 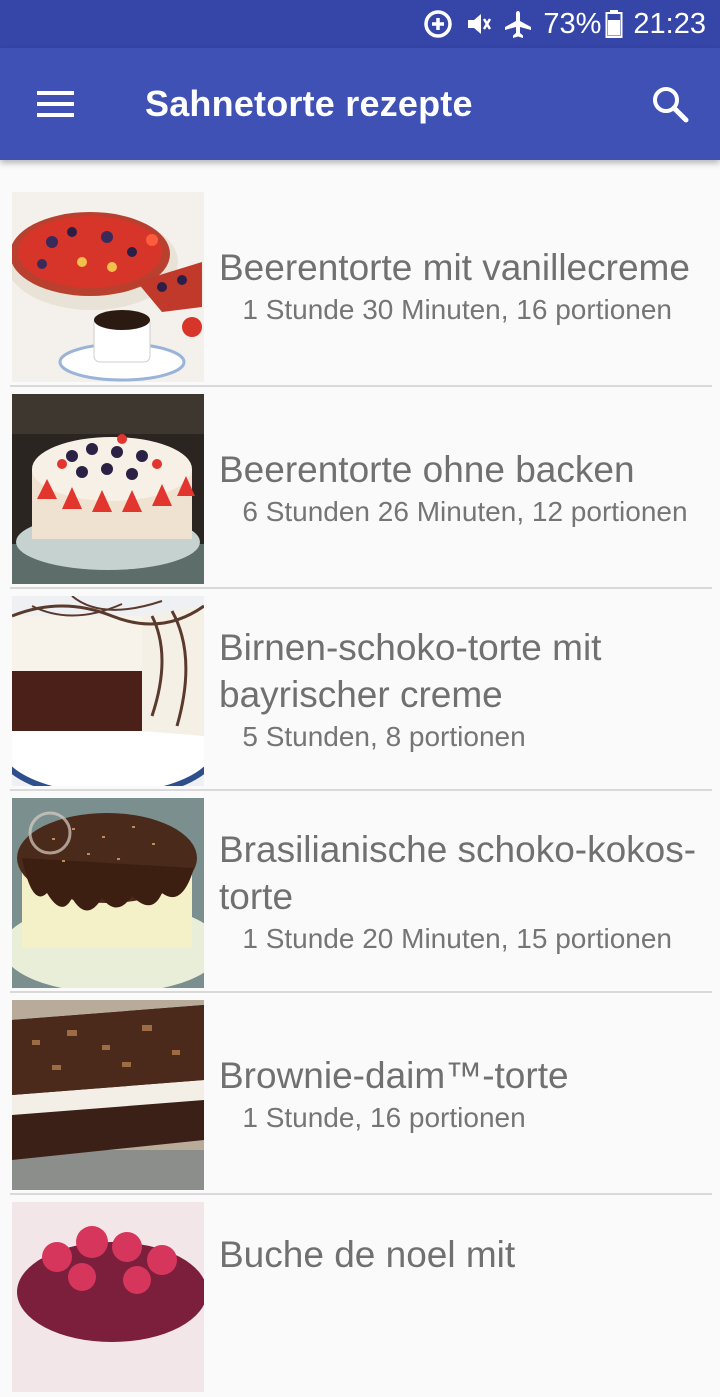 What do you see at coordinates (438, 24) in the screenshot?
I see `data-saver-icon` at bounding box center [438, 24].